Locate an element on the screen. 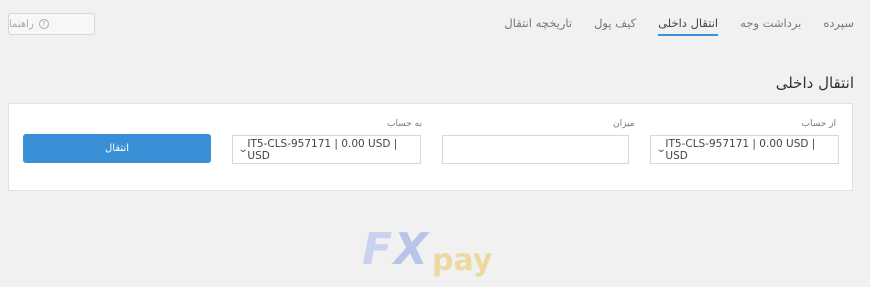  svg-text: X is located at coordinates (410, 249).